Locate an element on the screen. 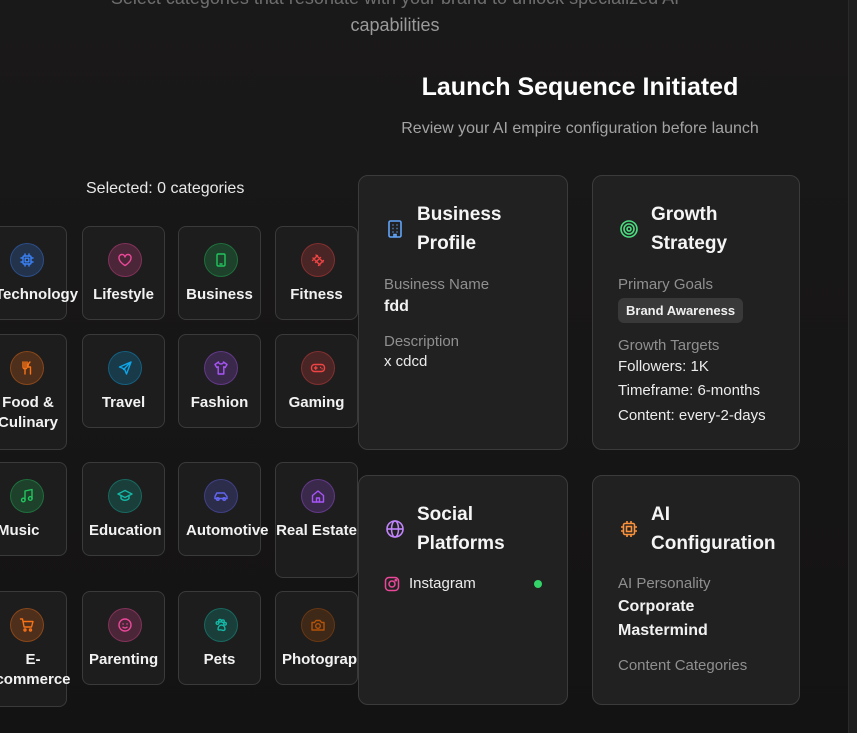 This screenshot has width=857, height=733. platform-status-dot is located at coordinates (538, 584).